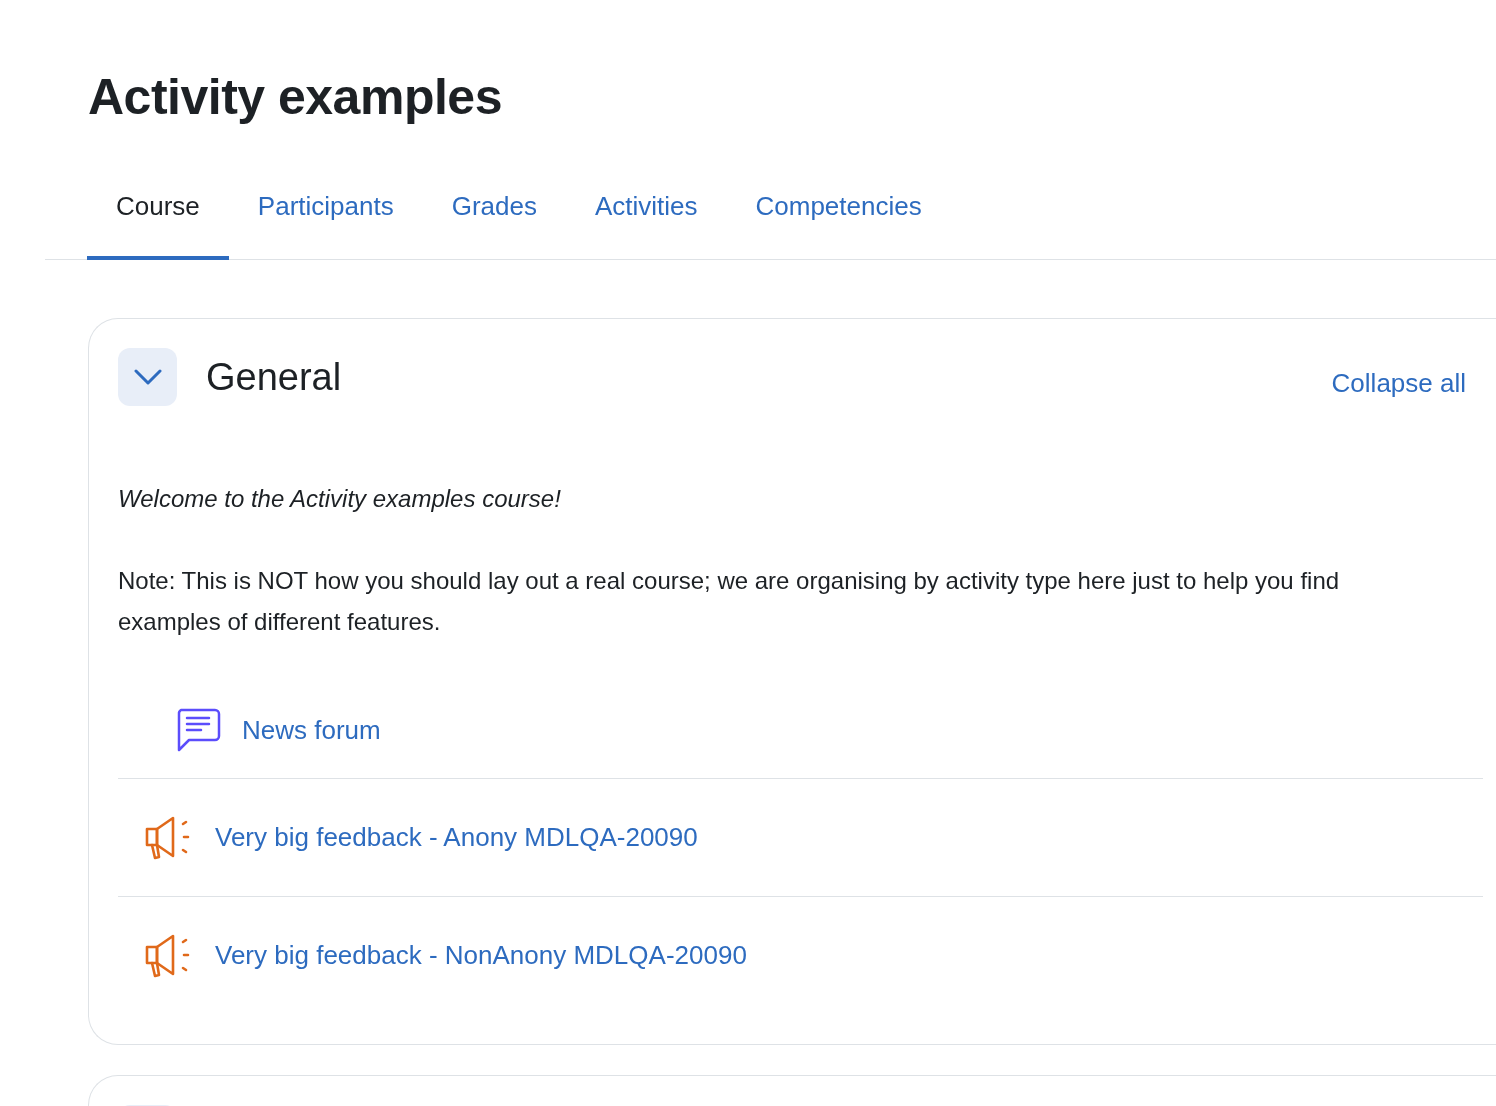  Describe the element at coordinates (325, 214) in the screenshot. I see `tab: Participants` at that location.